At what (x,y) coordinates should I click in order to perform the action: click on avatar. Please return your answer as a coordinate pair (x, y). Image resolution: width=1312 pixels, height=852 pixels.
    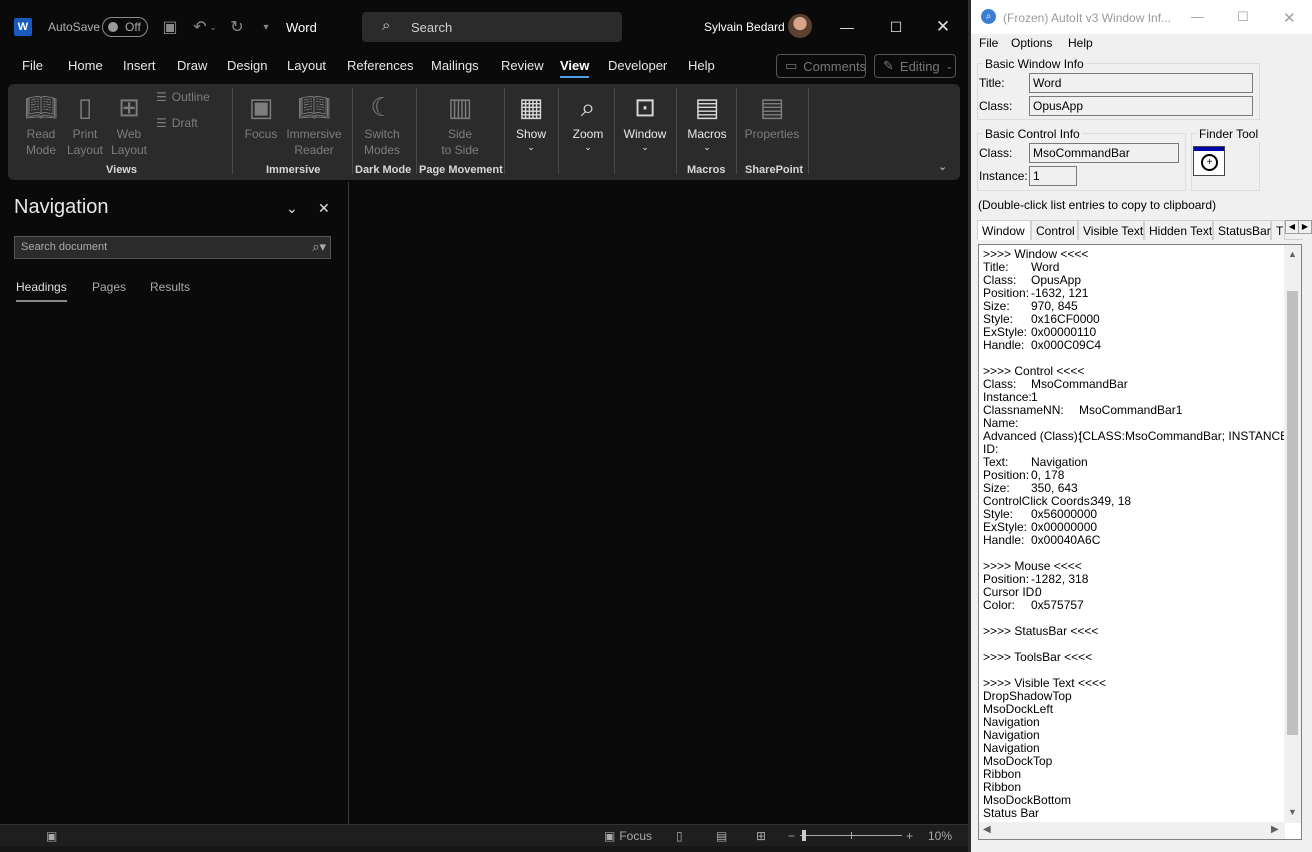
    Looking at the image, I should click on (800, 26).